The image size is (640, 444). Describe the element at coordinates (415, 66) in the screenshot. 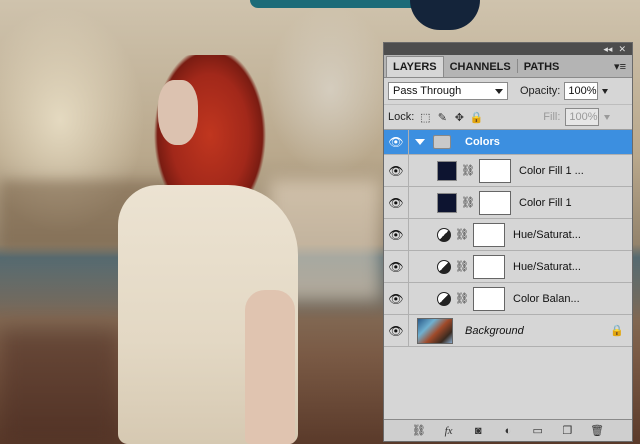

I see `tab-layers: LAYERS` at that location.